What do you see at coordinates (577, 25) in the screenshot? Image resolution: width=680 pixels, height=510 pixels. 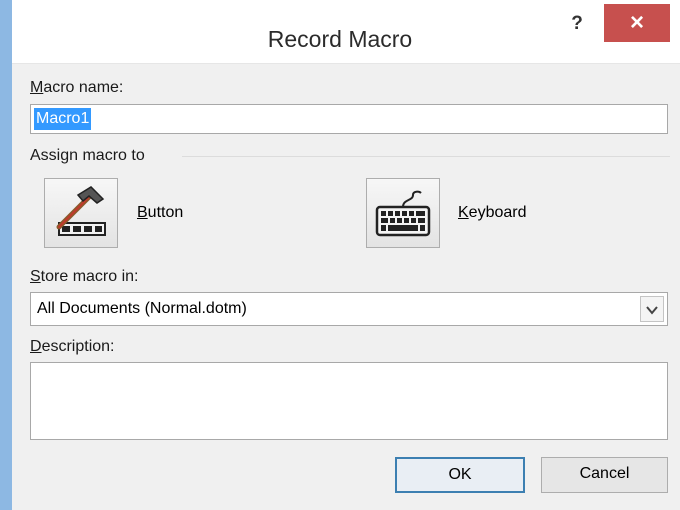 I see `help-button: ?` at bounding box center [577, 25].